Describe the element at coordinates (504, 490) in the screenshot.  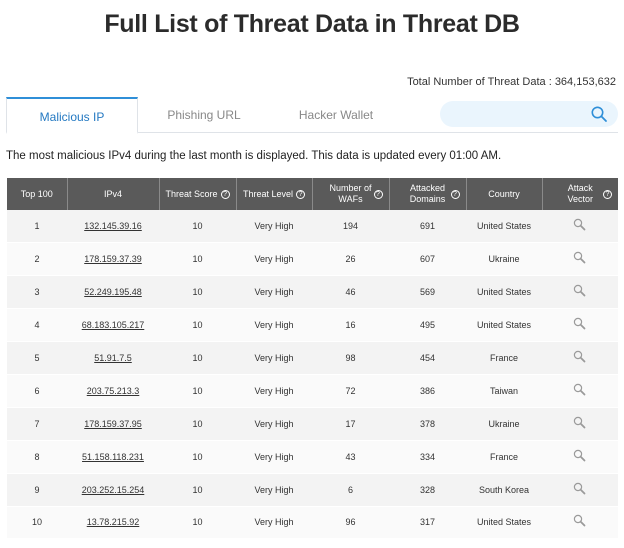
I see `country-cell: South Korea` at that location.